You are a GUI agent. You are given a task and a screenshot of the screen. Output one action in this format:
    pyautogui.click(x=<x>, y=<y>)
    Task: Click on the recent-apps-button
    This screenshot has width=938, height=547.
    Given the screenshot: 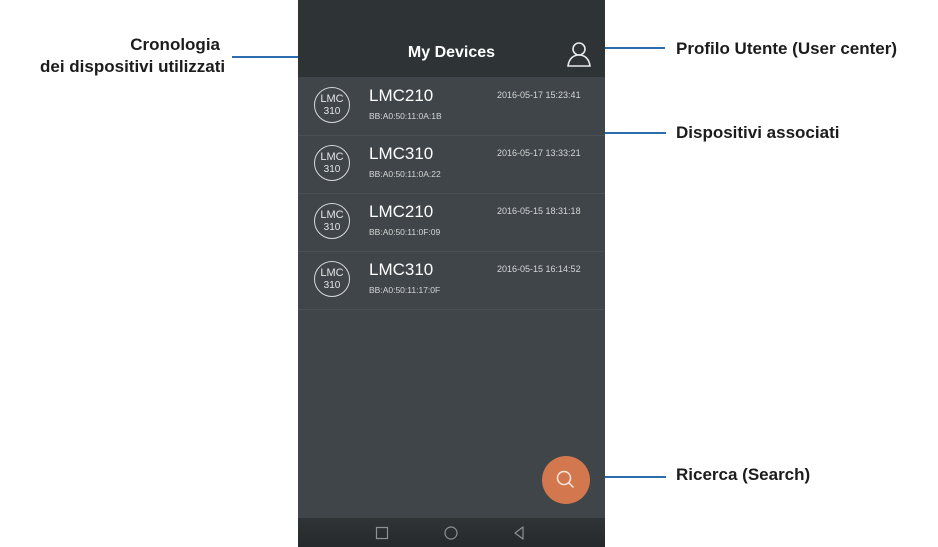 What is the action you would take?
    pyautogui.click(x=382, y=533)
    